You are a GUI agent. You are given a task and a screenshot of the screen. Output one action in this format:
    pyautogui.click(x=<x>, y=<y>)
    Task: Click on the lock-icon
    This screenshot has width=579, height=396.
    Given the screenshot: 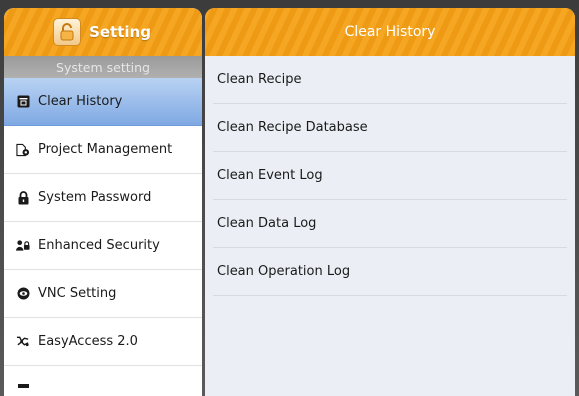 What is the action you would take?
    pyautogui.click(x=23, y=197)
    